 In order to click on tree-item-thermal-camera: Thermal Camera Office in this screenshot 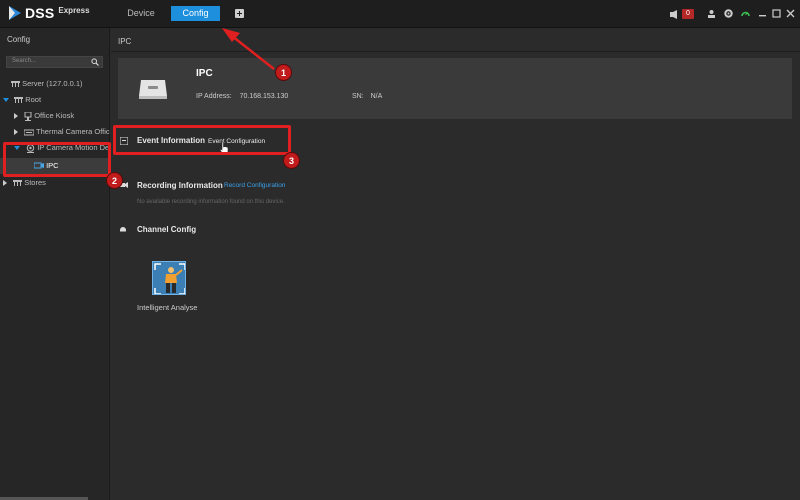, I will do `click(55, 132)`.